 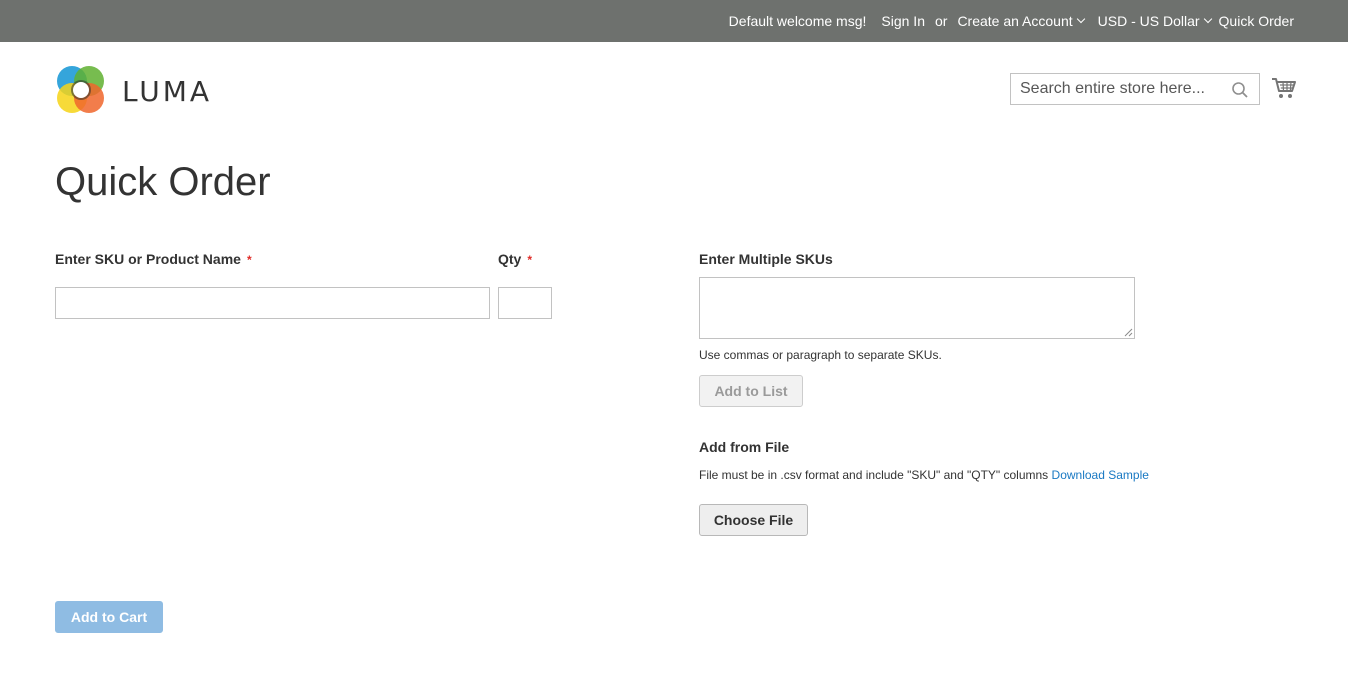 I want to click on create-account-label: Create an Account, so click(x=1015, y=21).